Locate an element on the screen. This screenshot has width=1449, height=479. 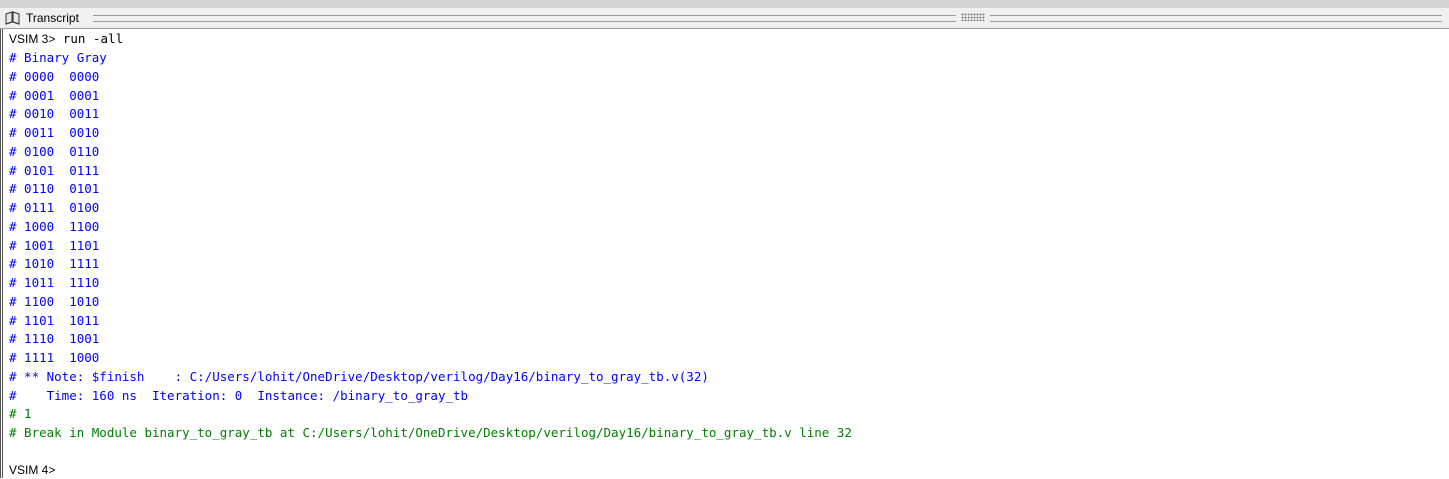
output-row: # 0101 0111 is located at coordinates (54, 170).